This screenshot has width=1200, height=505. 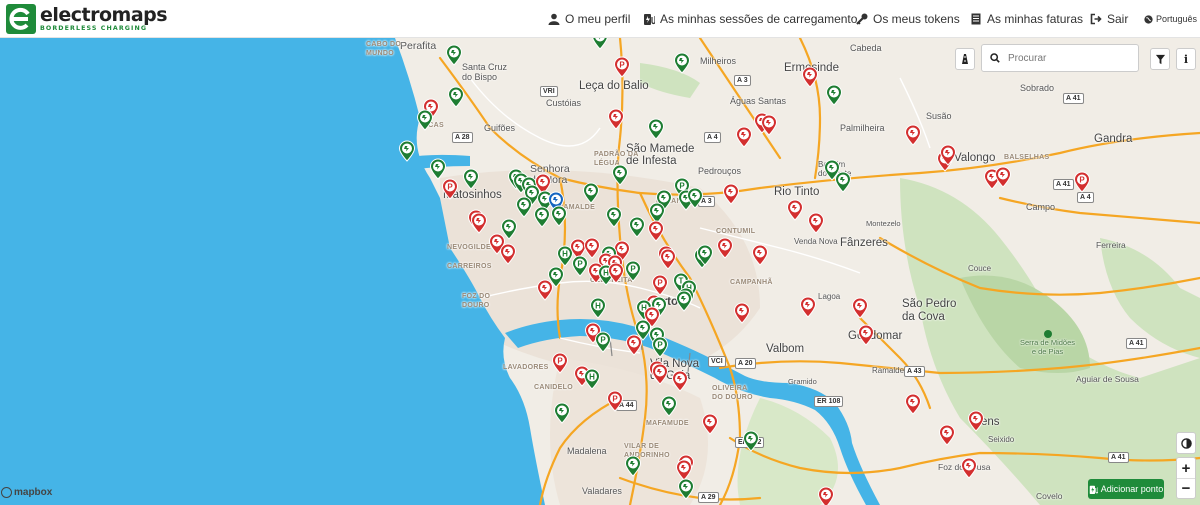 I want to click on nav-my-profile: O meu perfil, so click(x=589, y=19).